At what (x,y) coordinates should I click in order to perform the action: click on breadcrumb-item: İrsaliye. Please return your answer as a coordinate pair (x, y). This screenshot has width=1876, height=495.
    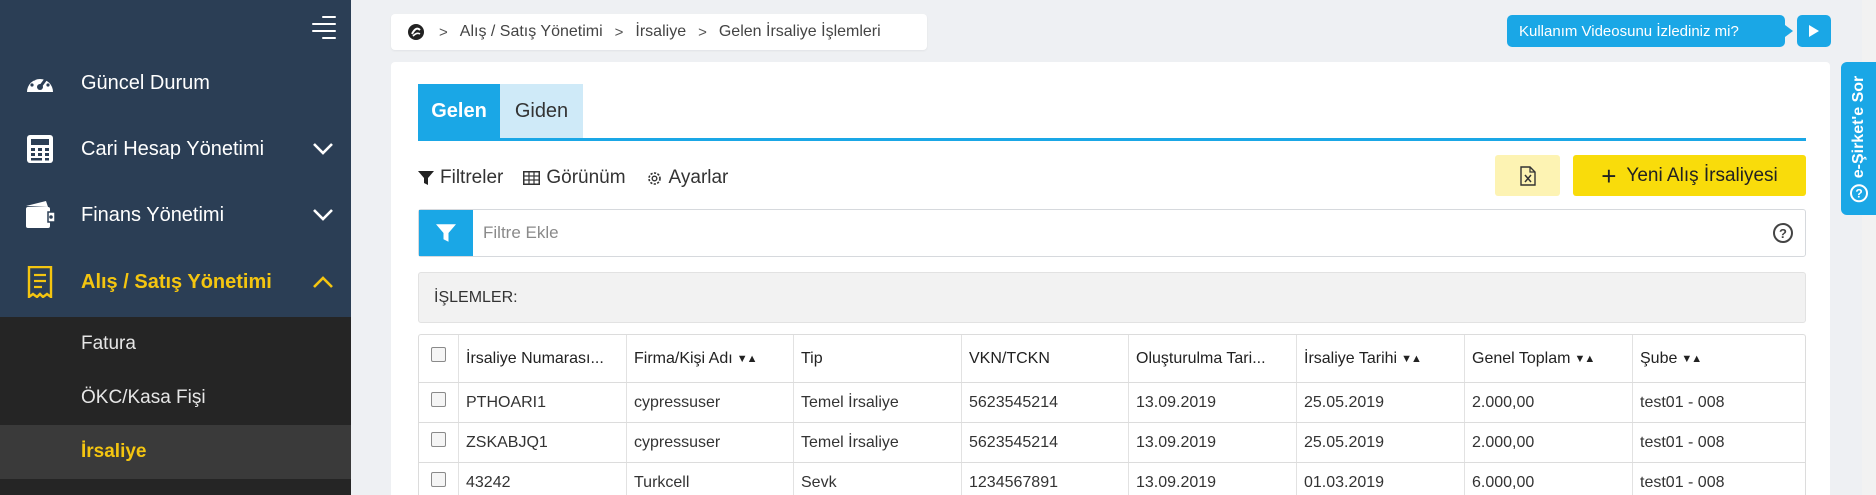
    Looking at the image, I should click on (660, 32).